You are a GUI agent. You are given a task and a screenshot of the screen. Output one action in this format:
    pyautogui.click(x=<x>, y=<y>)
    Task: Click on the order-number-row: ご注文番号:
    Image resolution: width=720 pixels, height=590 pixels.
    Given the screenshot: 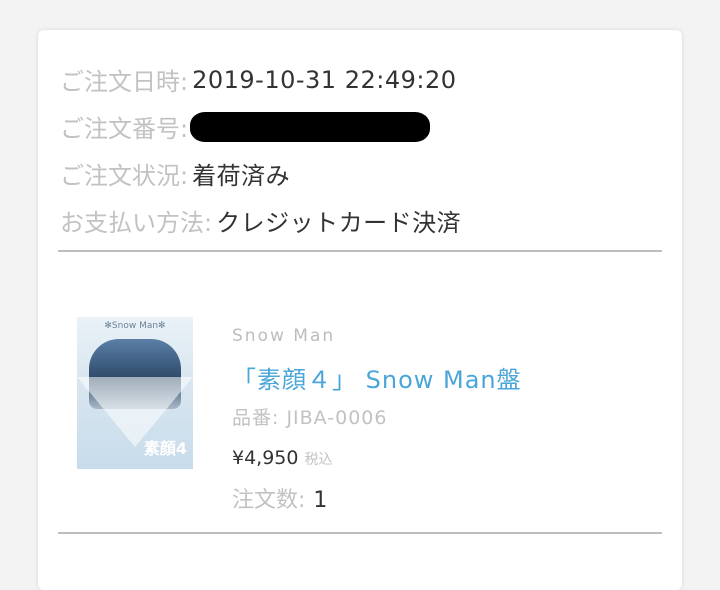 What is the action you would take?
    pyautogui.click(x=360, y=126)
    